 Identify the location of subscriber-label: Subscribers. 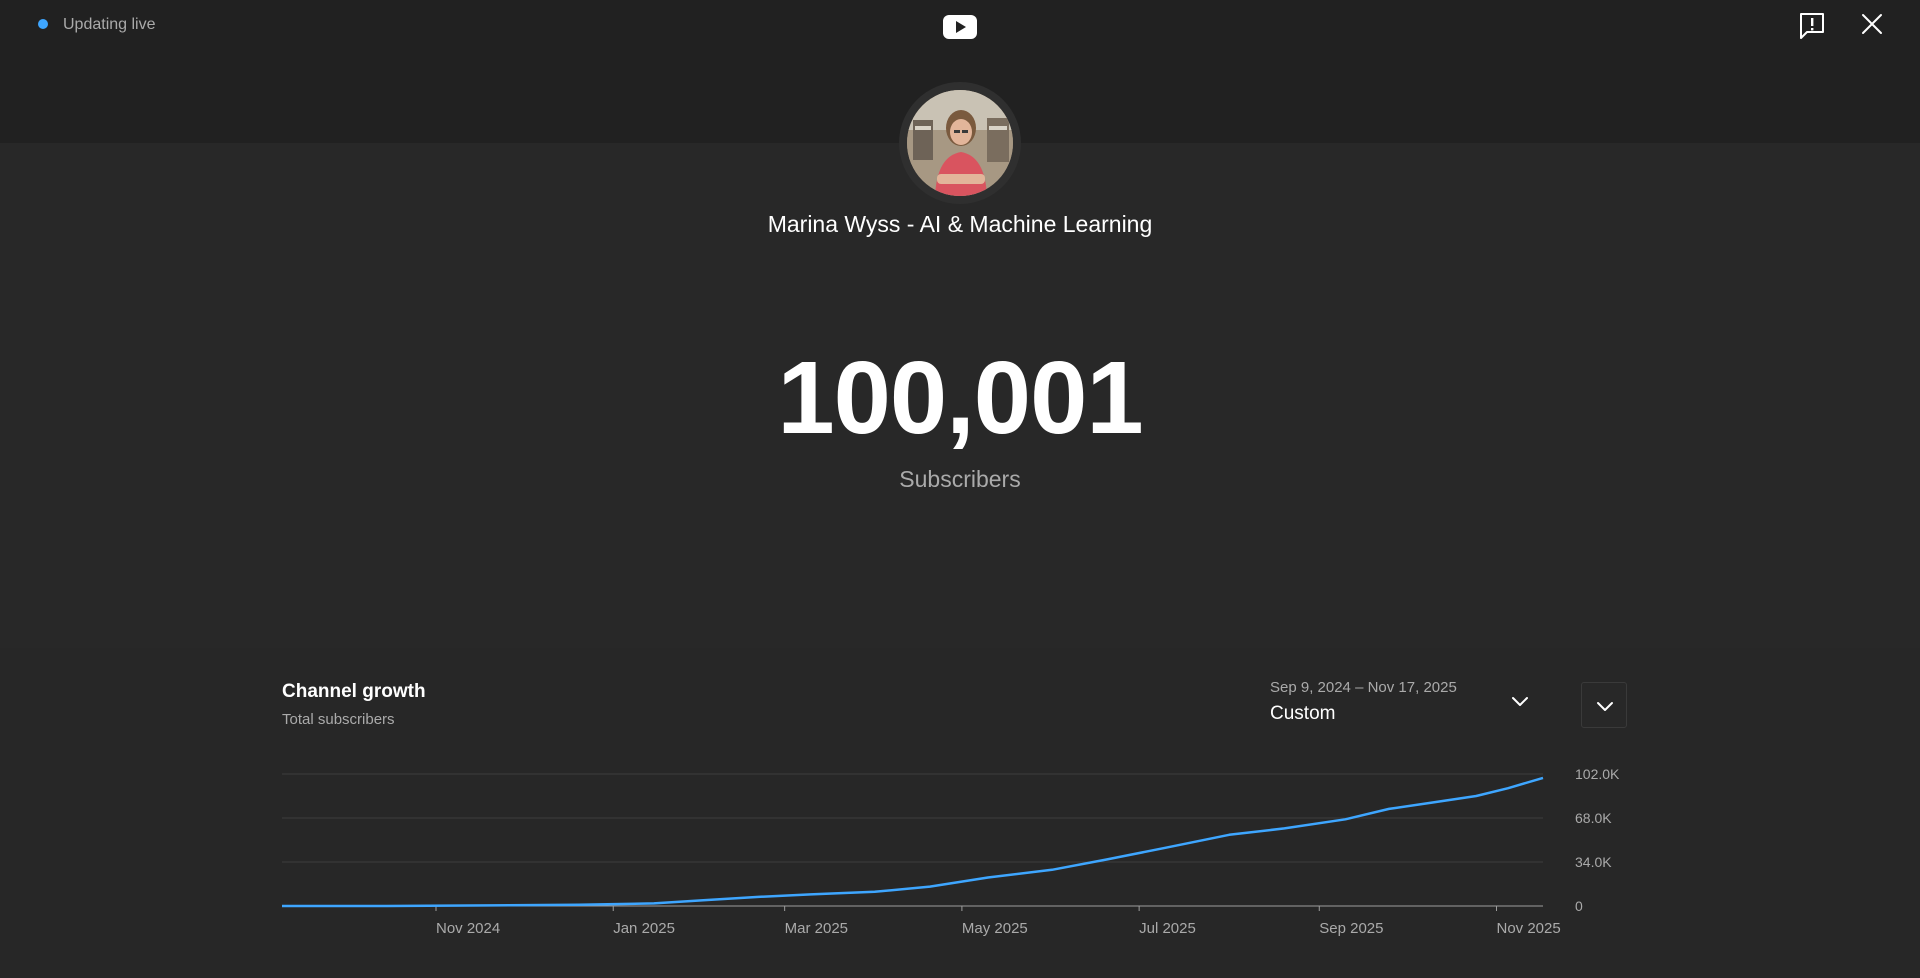
(960, 479).